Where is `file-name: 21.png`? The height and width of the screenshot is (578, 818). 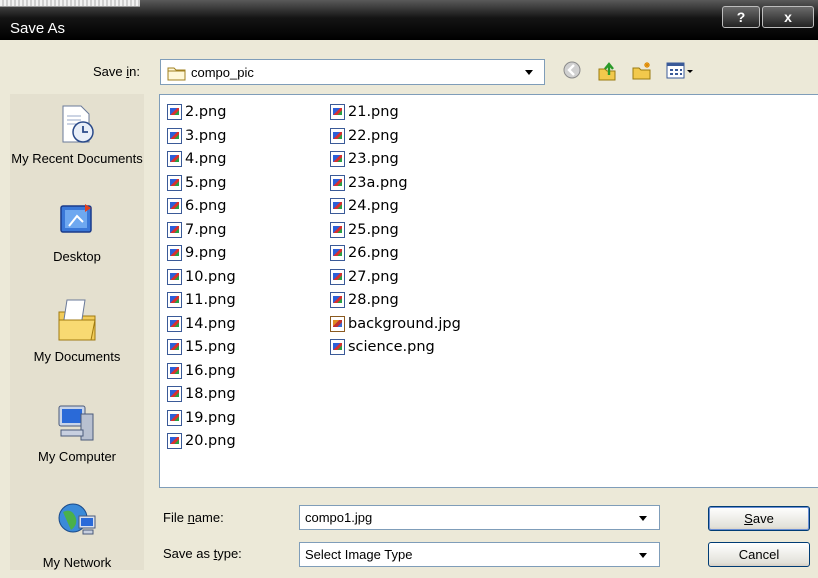
file-name: 21.png is located at coordinates (373, 112).